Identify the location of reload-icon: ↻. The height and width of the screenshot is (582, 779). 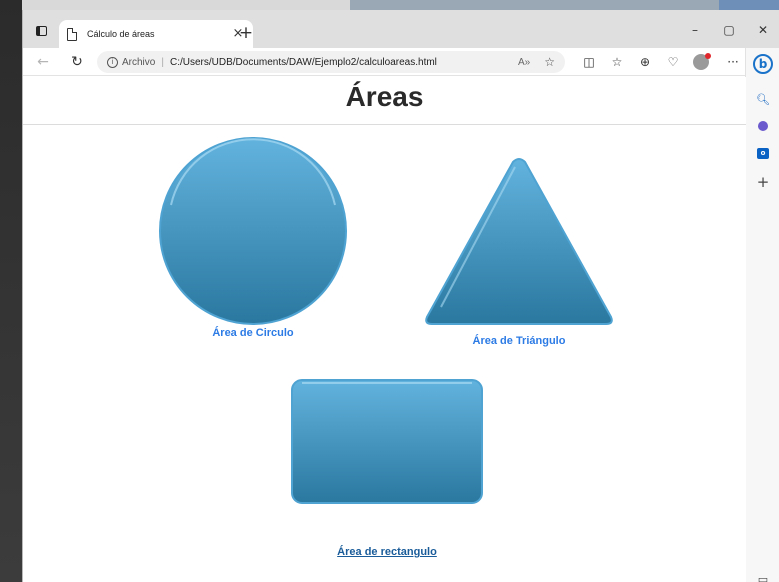
(77, 62).